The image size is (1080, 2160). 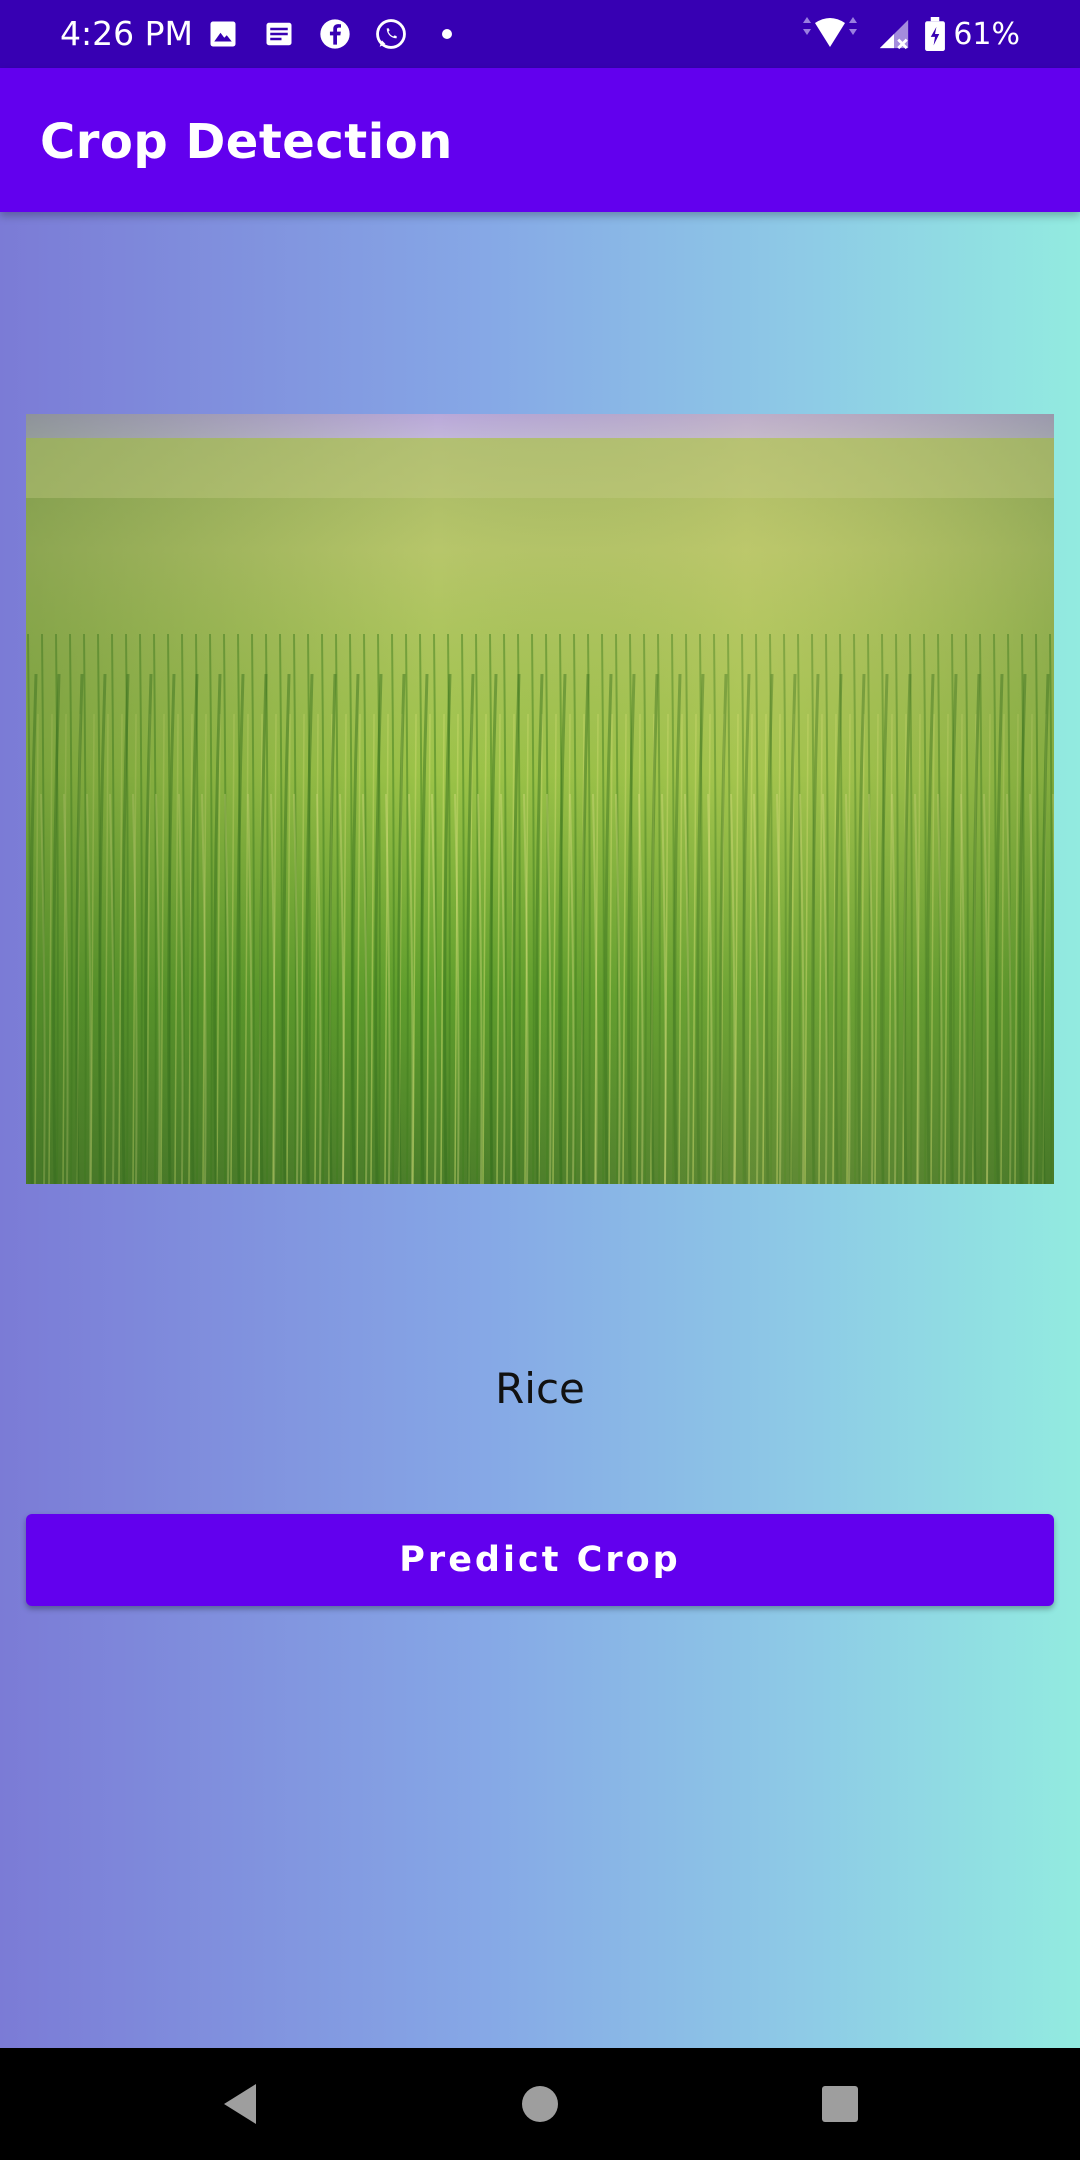 I want to click on battery-icon, so click(x=935, y=34).